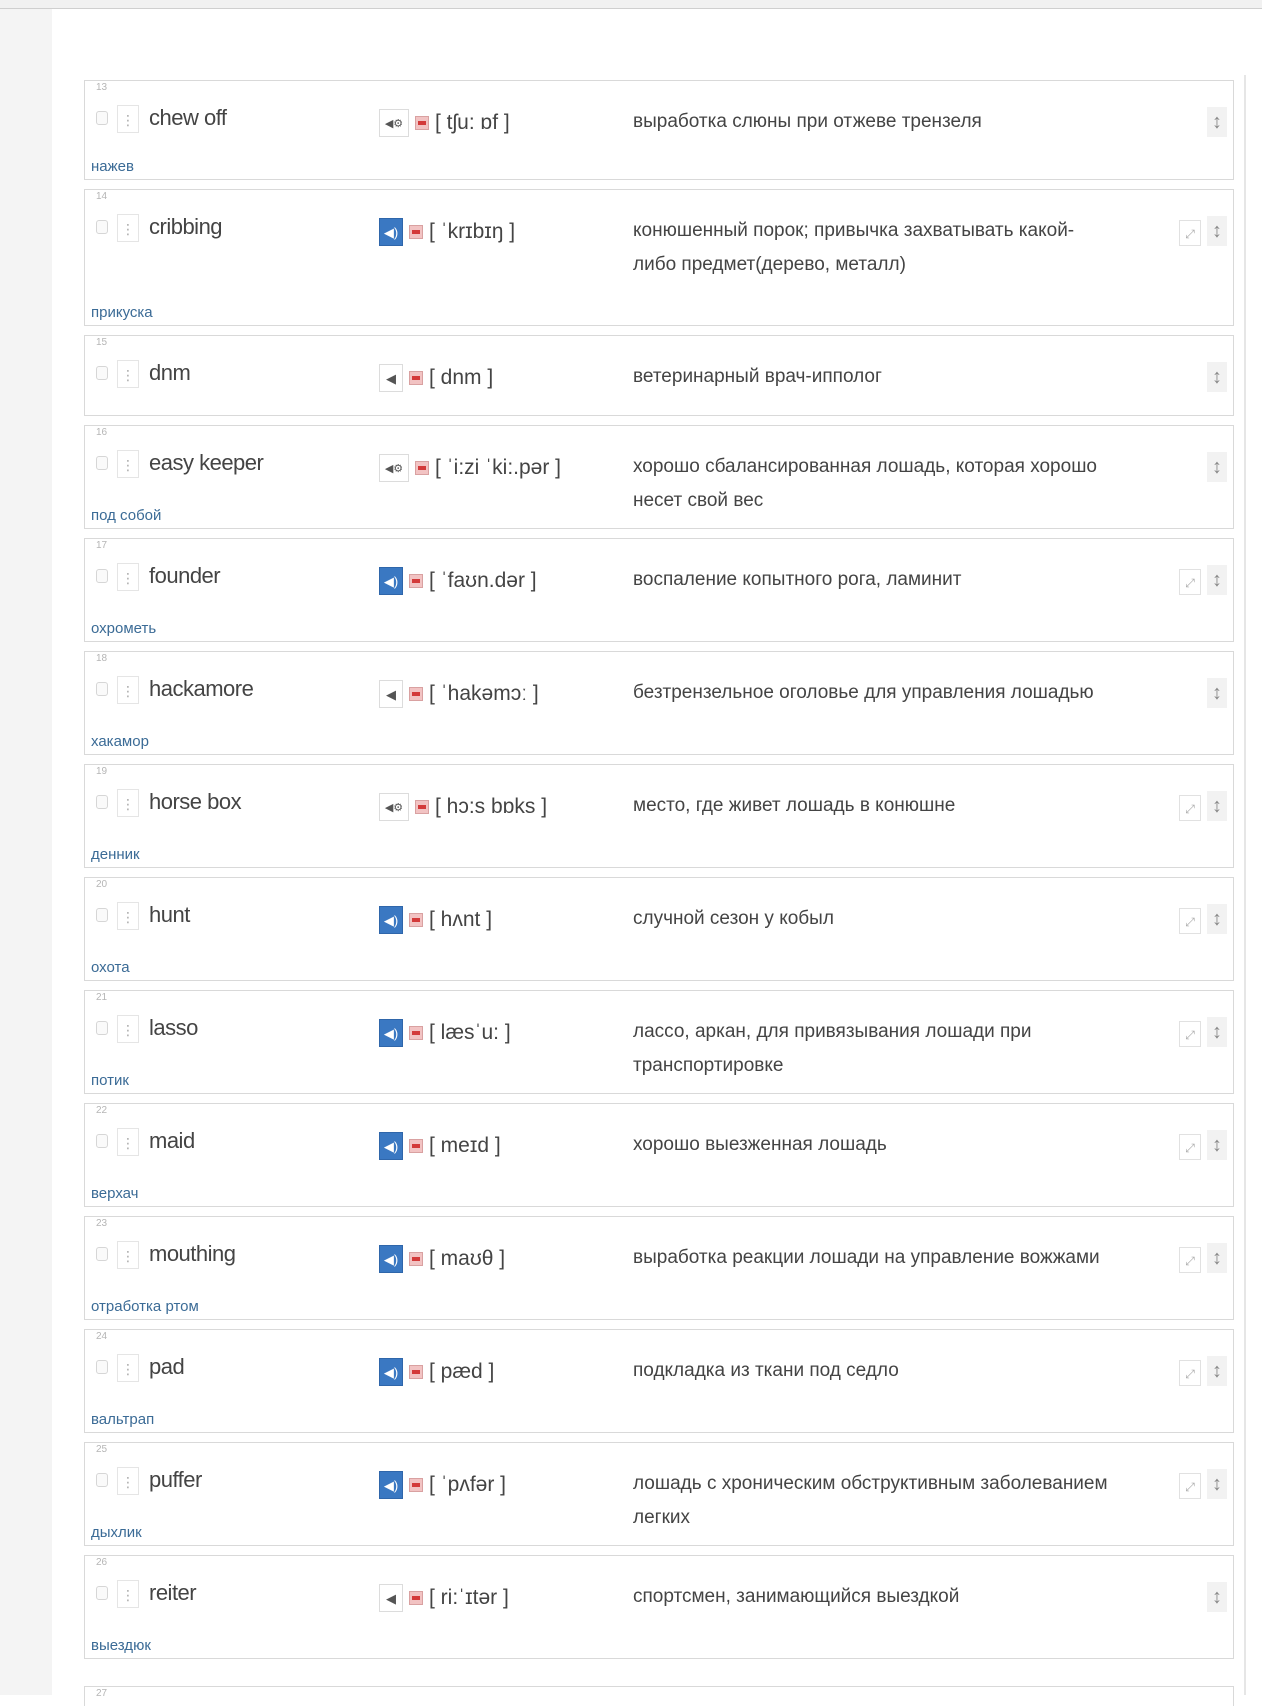 This screenshot has width=1262, height=1706. I want to click on word-term: cribbing, so click(186, 226).